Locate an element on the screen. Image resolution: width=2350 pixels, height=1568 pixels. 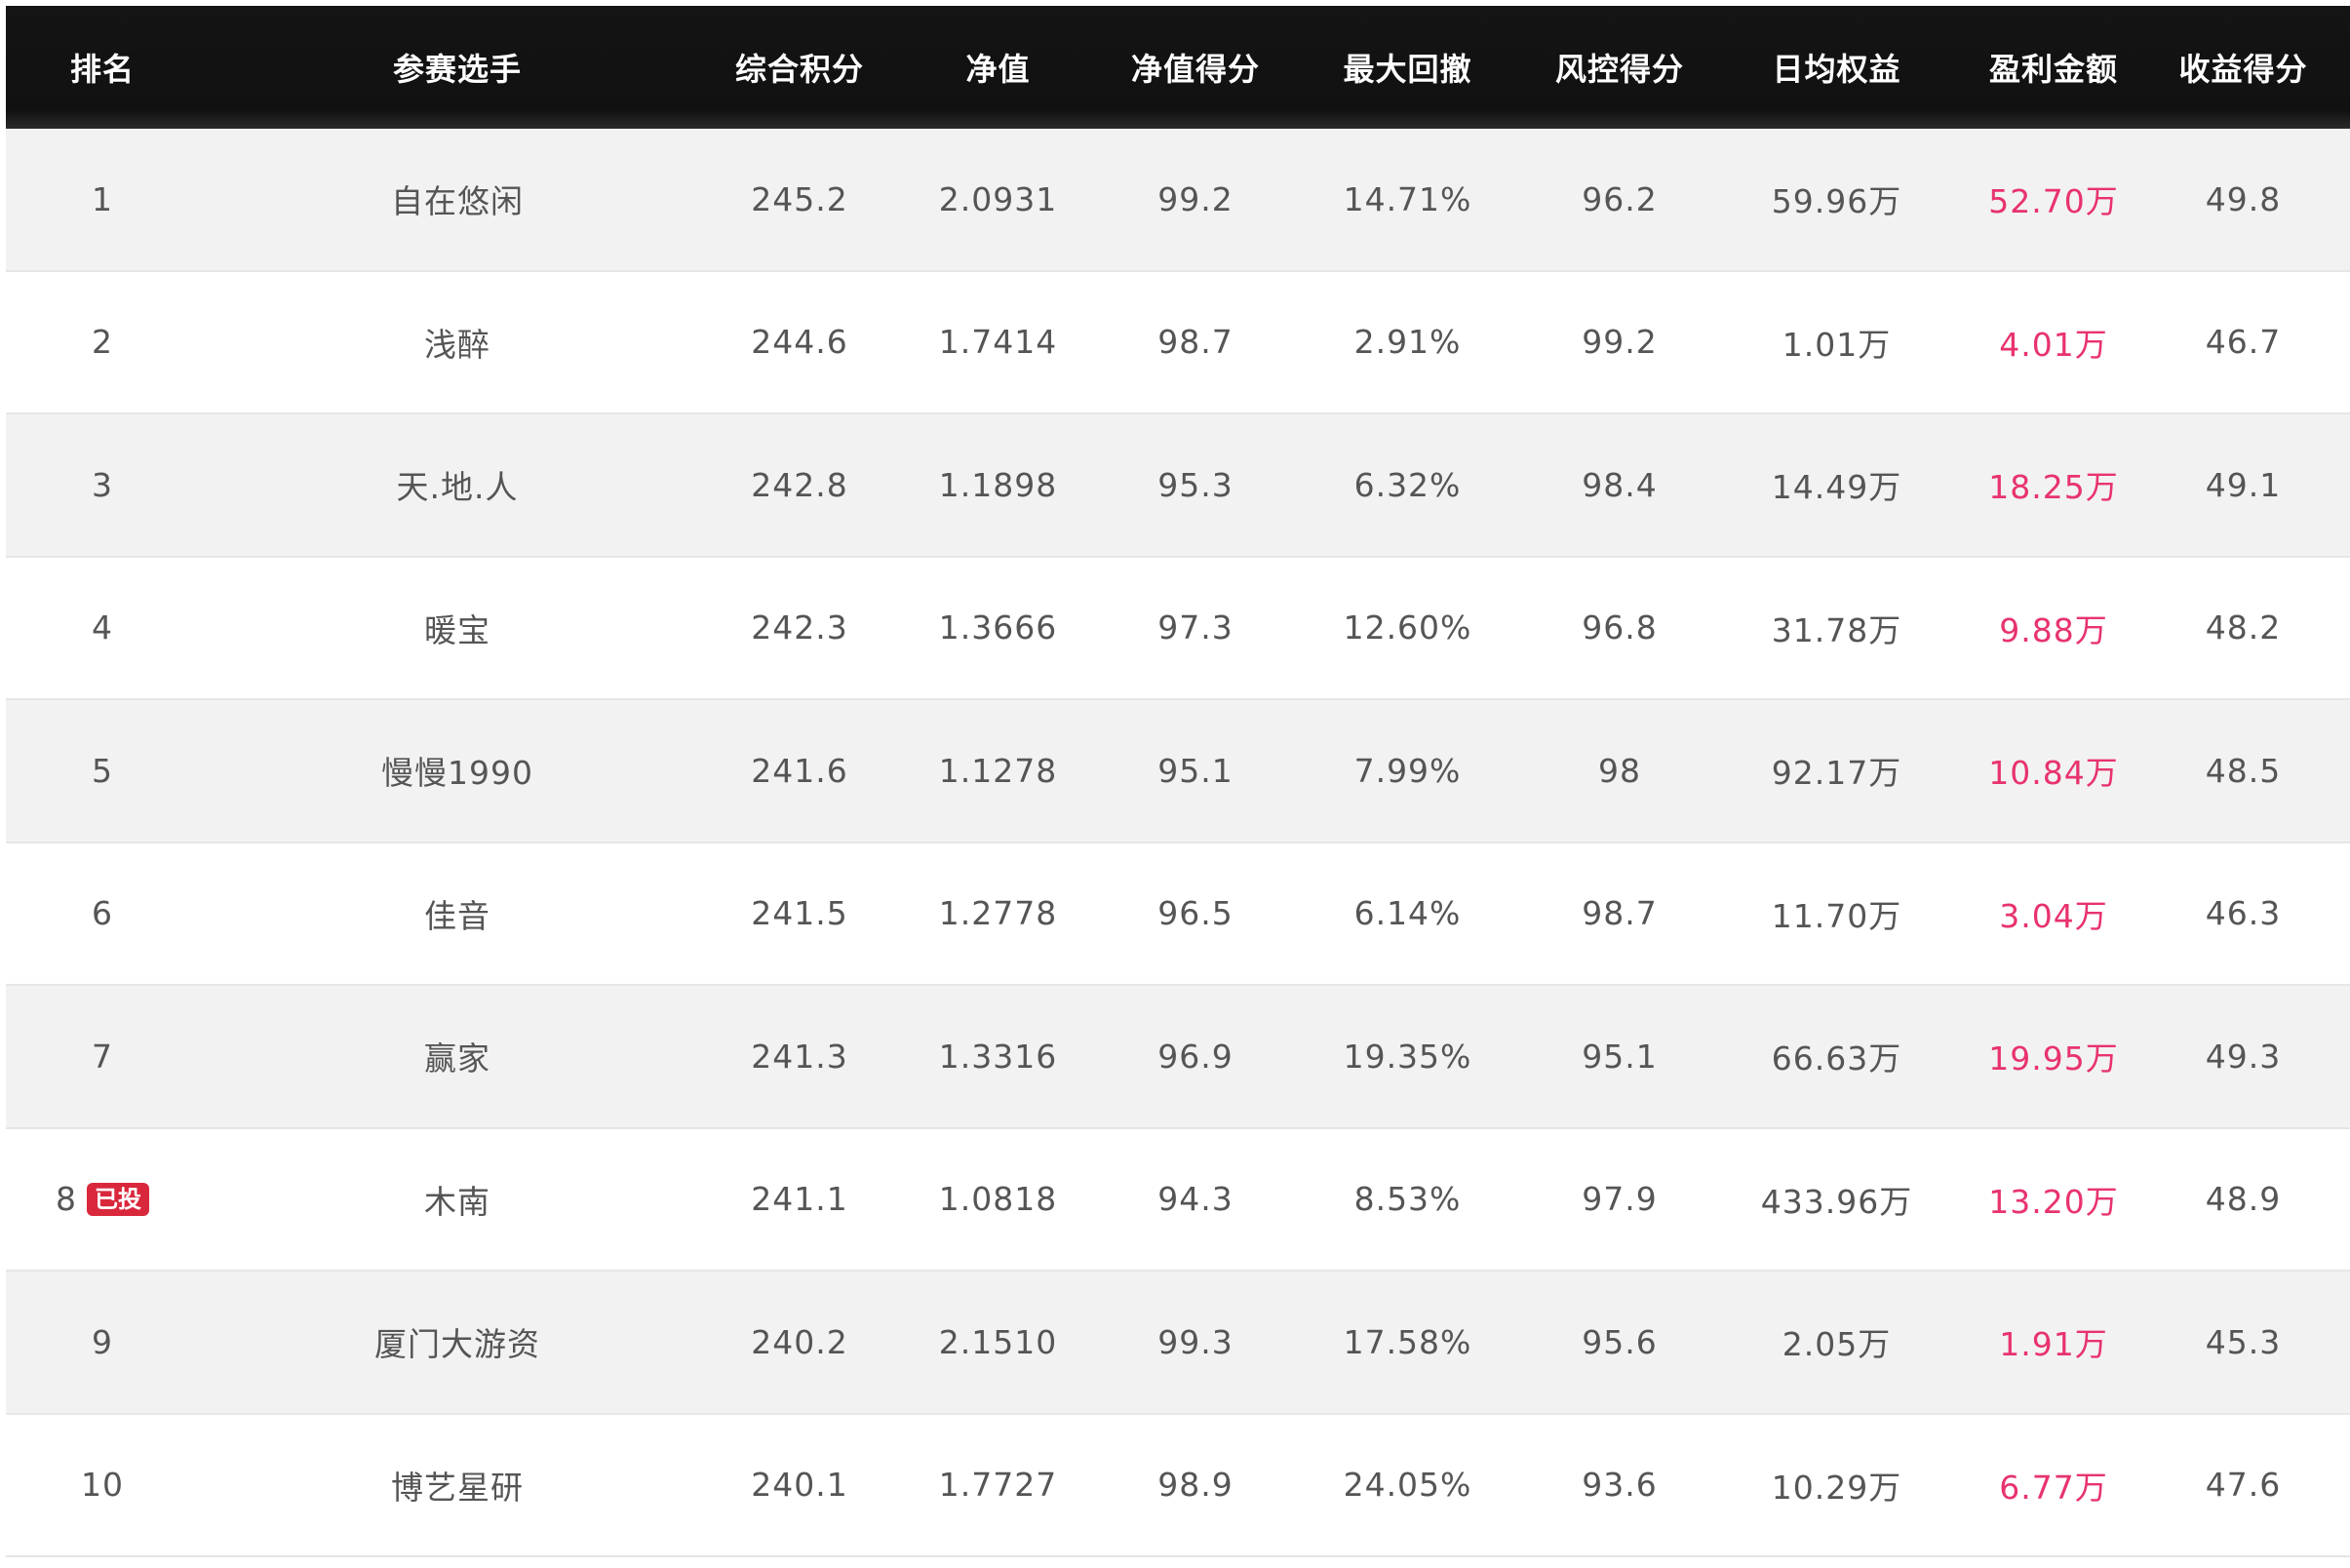
header-player: 参赛选手 is located at coordinates (457, 67).